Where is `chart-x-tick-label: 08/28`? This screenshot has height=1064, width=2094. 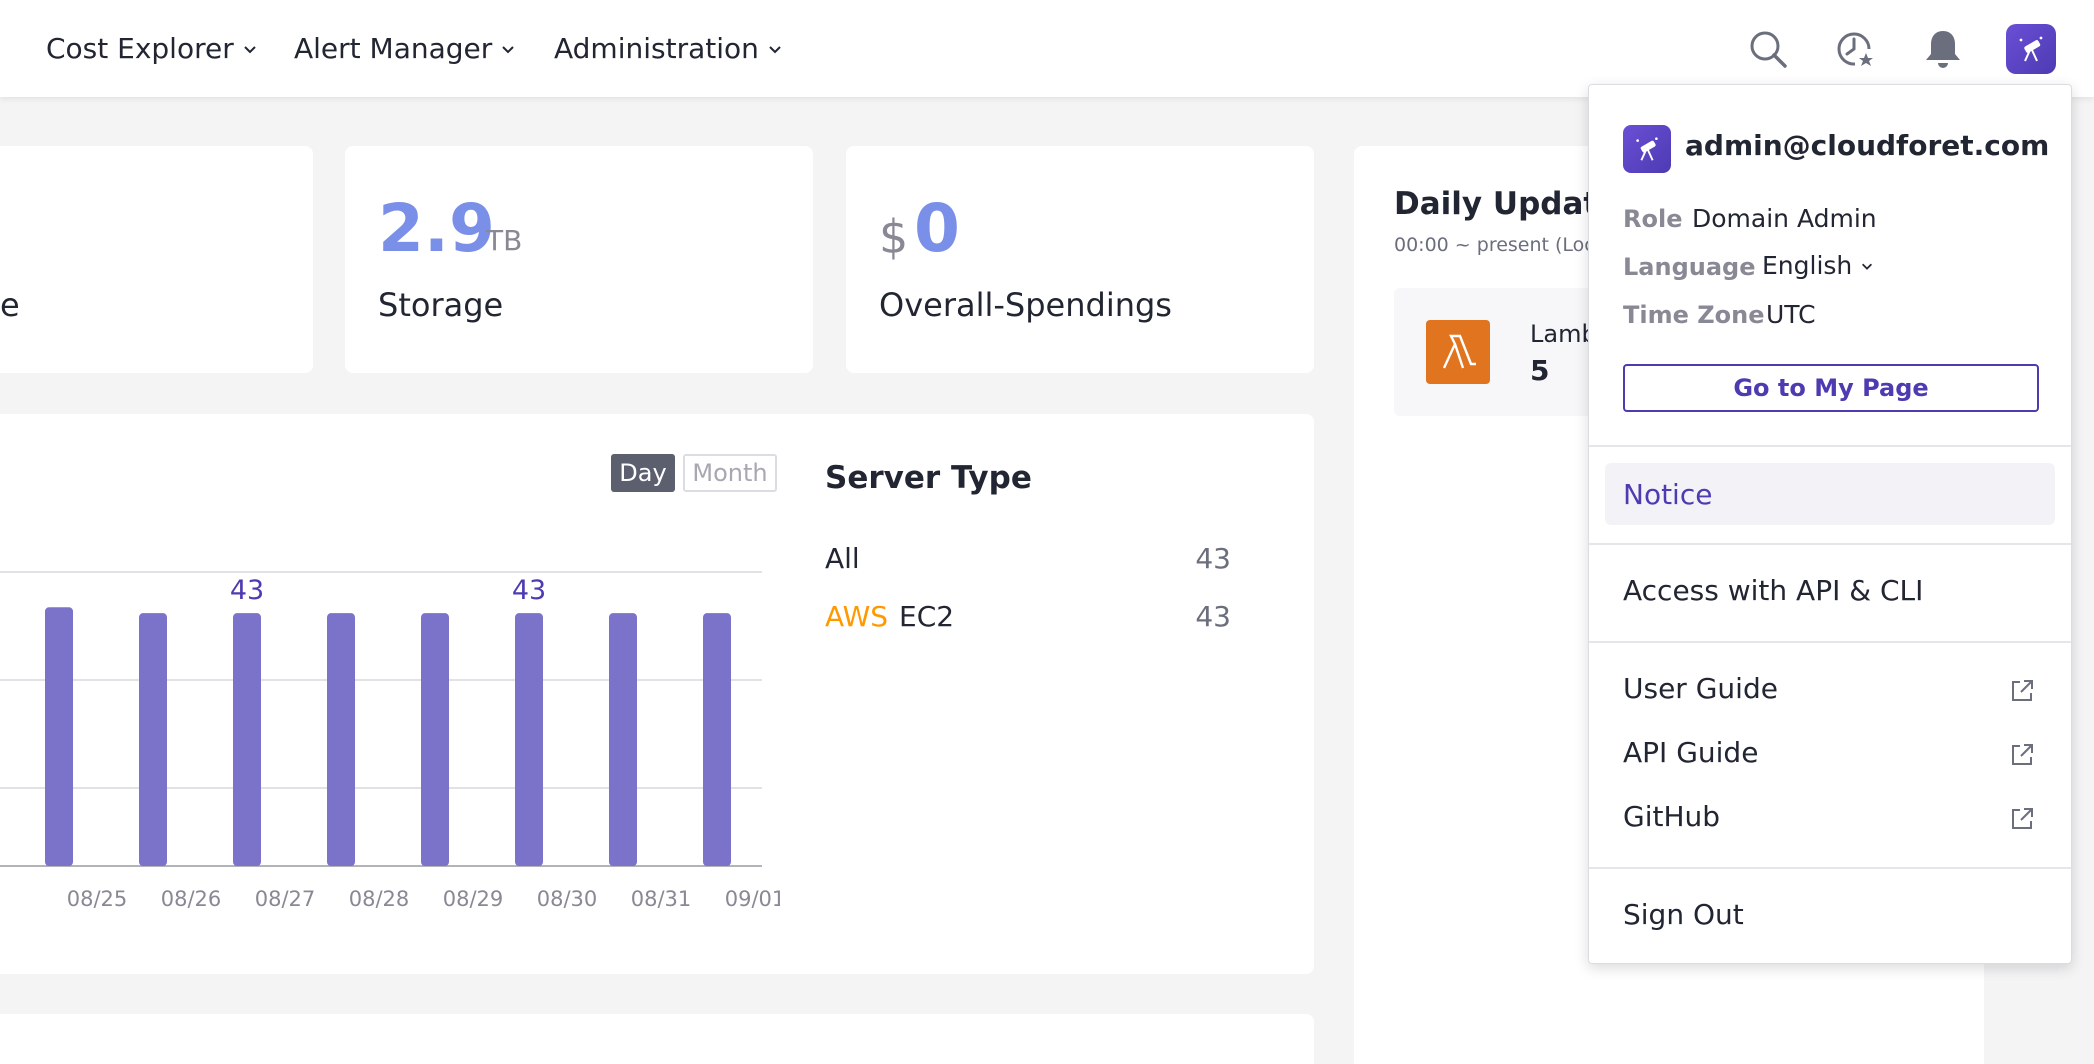
chart-x-tick-label: 08/28 is located at coordinates (379, 899).